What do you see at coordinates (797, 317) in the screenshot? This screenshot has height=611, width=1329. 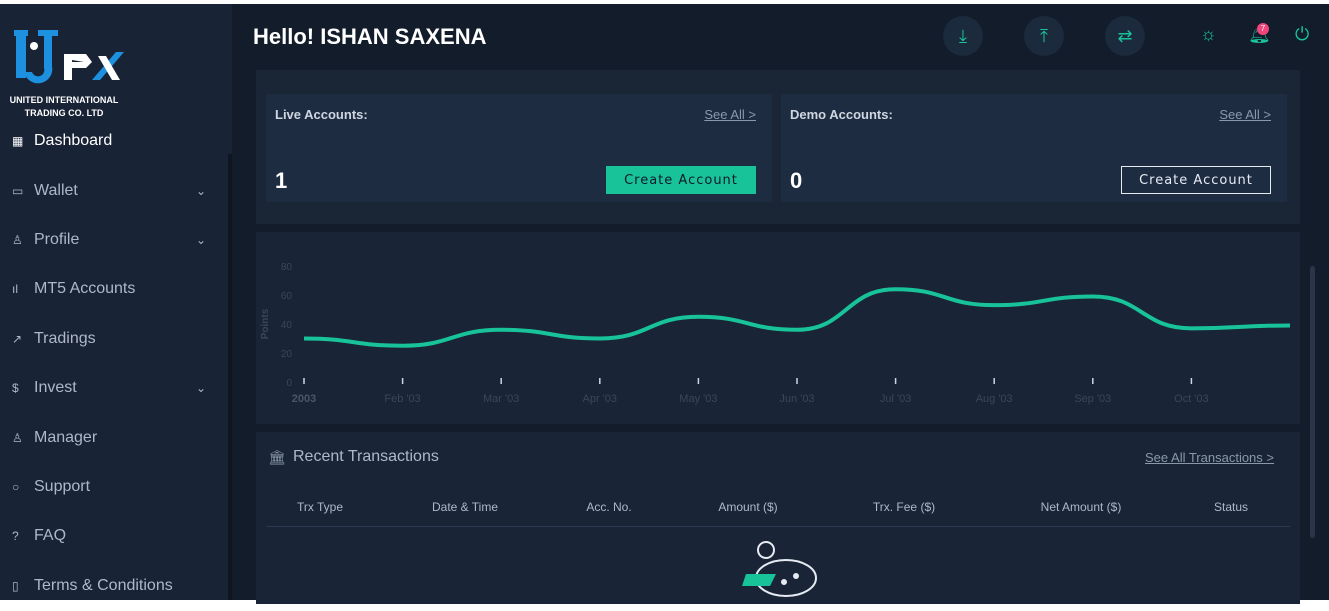 I see `series-line-points` at bounding box center [797, 317].